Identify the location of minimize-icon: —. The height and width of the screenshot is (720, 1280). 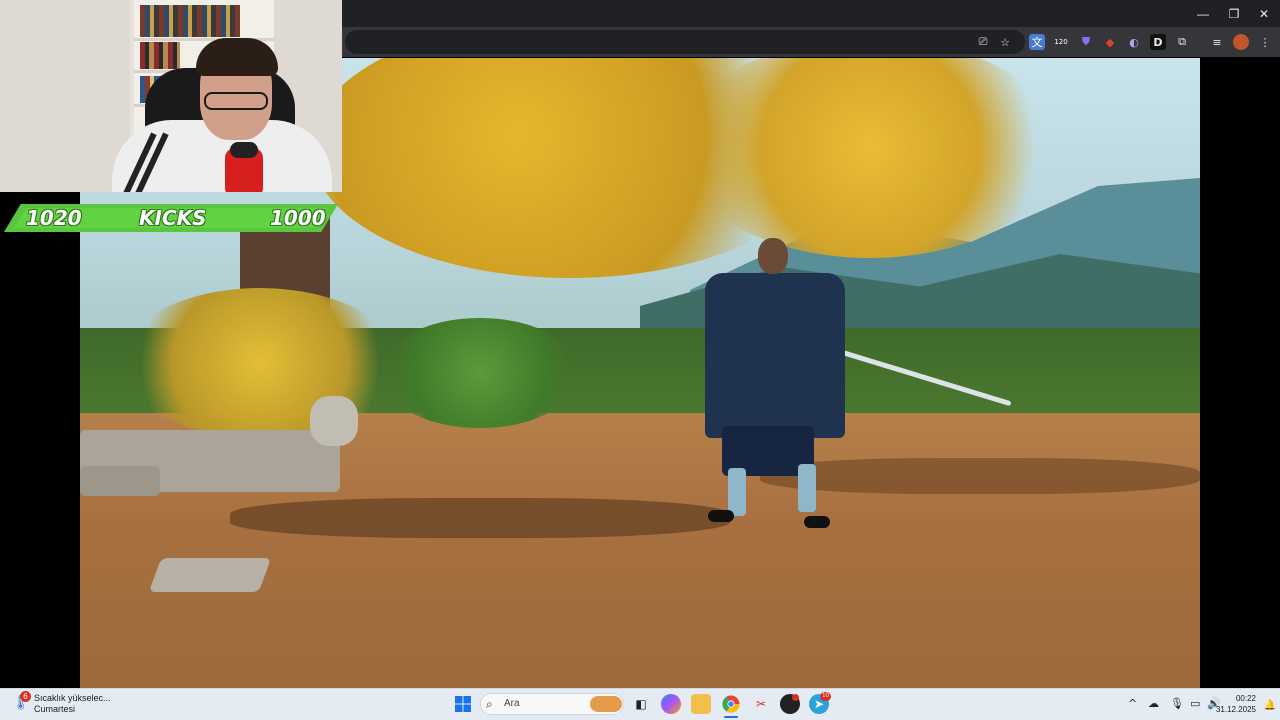
(1203, 13).